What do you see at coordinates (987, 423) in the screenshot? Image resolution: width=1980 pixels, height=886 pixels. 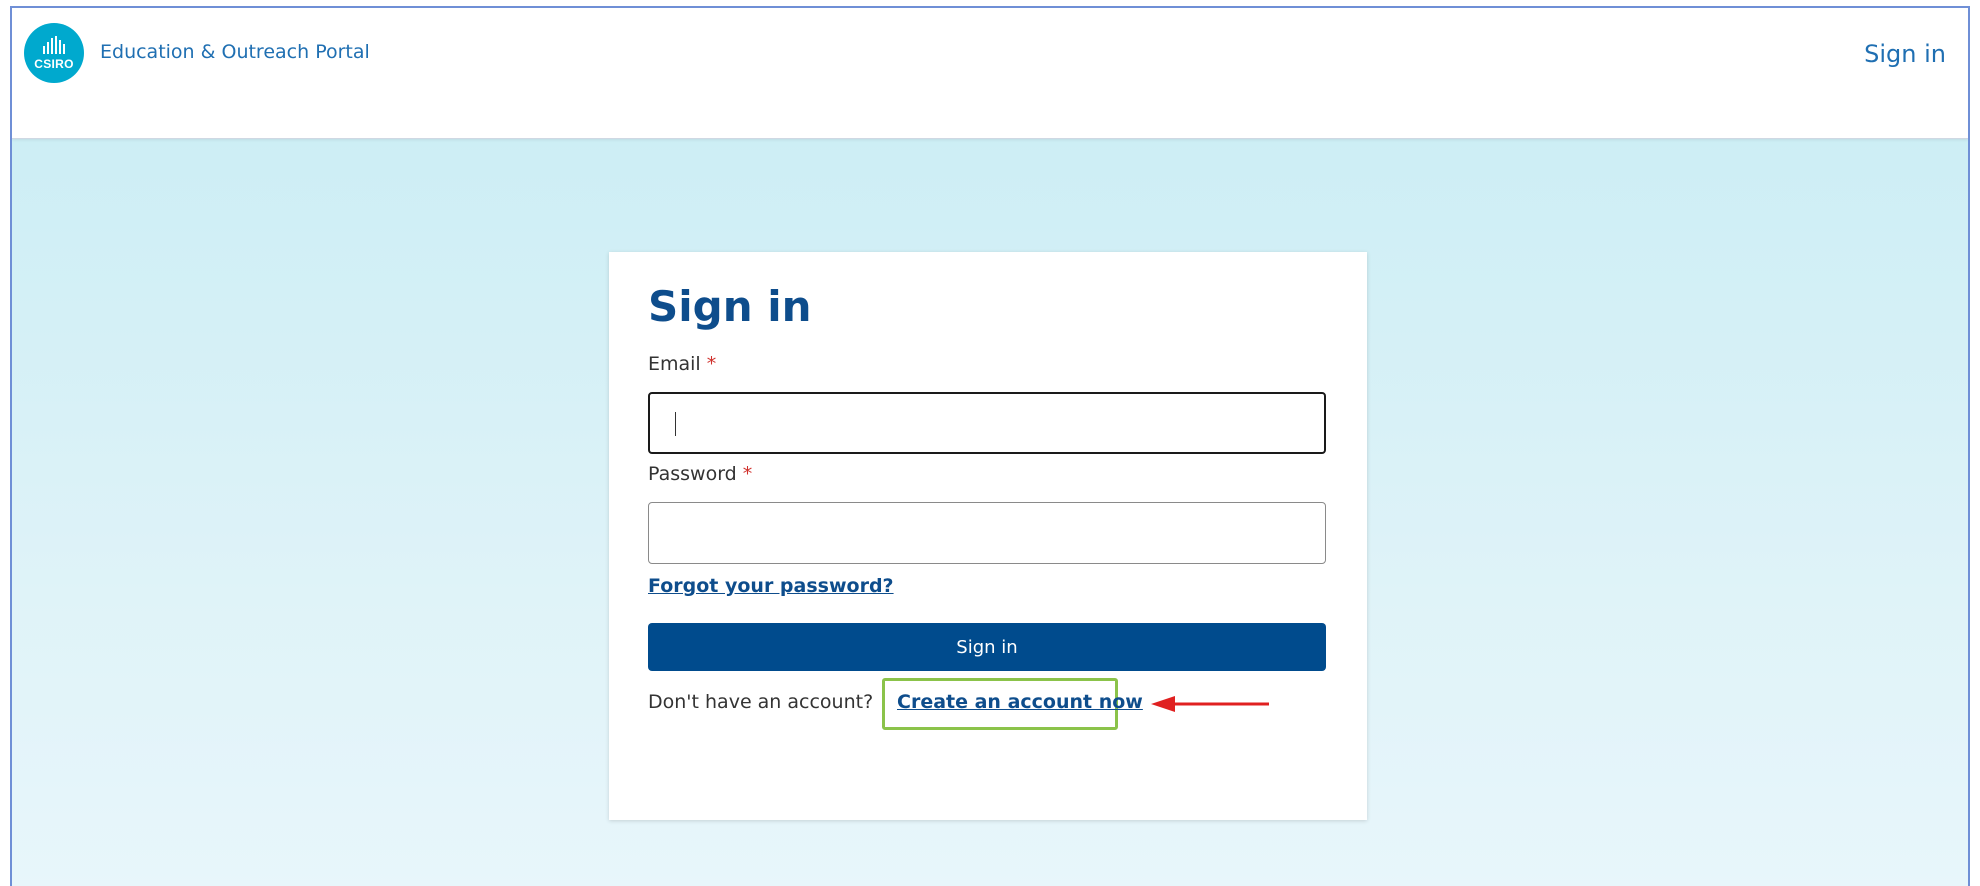 I see `email-field` at bounding box center [987, 423].